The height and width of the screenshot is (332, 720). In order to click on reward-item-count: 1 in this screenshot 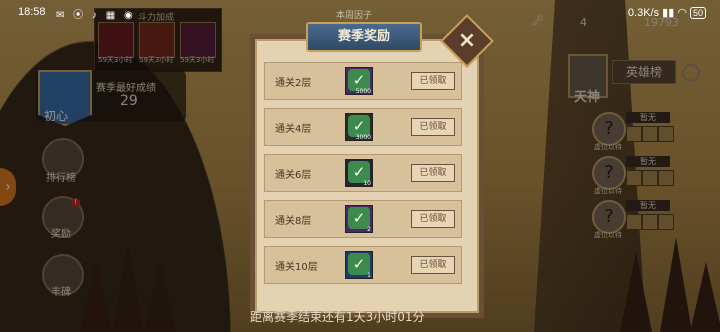, I will do `click(369, 275)`.